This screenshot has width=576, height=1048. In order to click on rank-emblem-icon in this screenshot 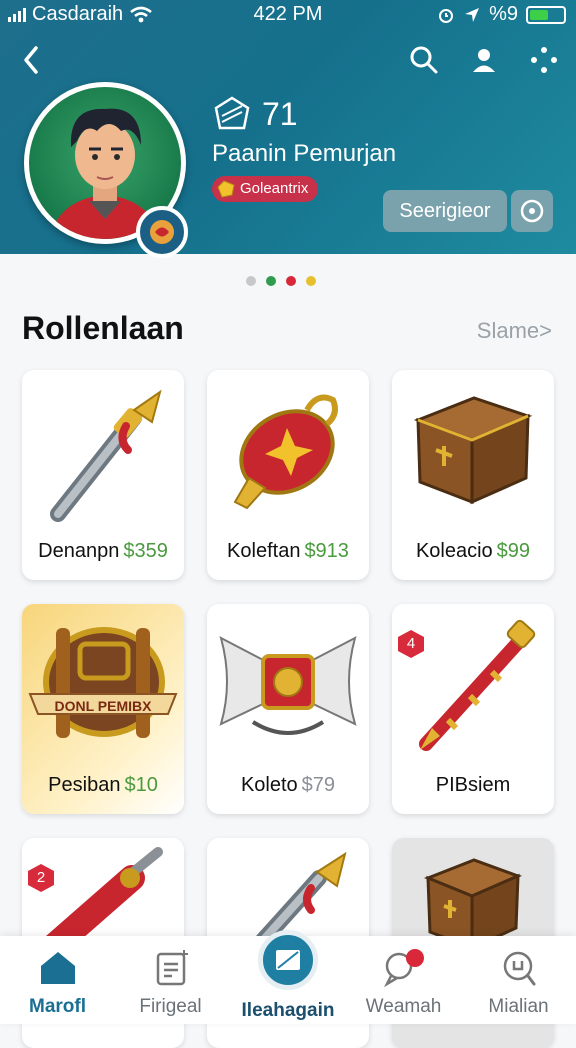, I will do `click(162, 232)`.